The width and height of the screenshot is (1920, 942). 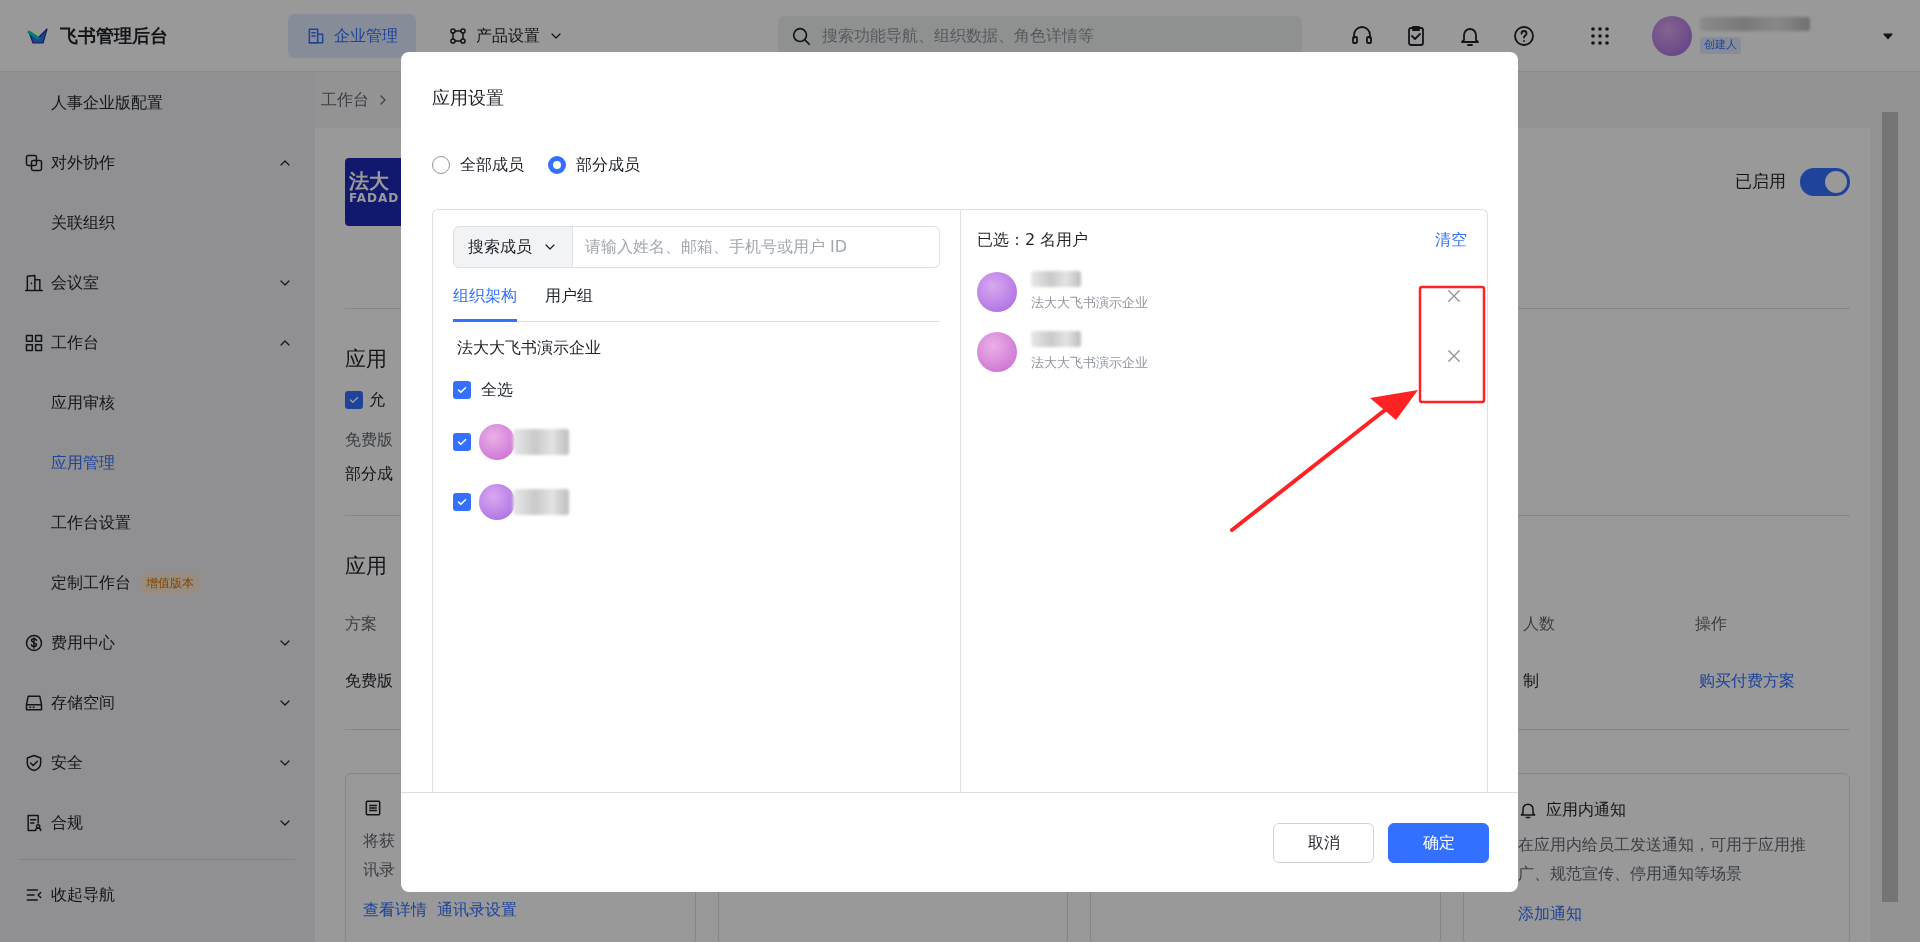 I want to click on card-text: 在应用内给员工发送通知，可用于应用推, so click(x=1662, y=844).